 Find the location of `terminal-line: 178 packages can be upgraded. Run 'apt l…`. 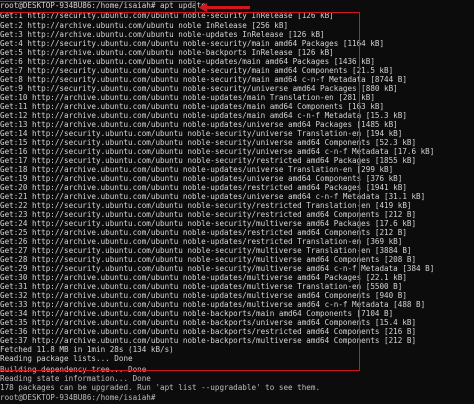

terminal-line: 178 packages can be upgraded. Run 'apt l… is located at coordinates (160, 387).